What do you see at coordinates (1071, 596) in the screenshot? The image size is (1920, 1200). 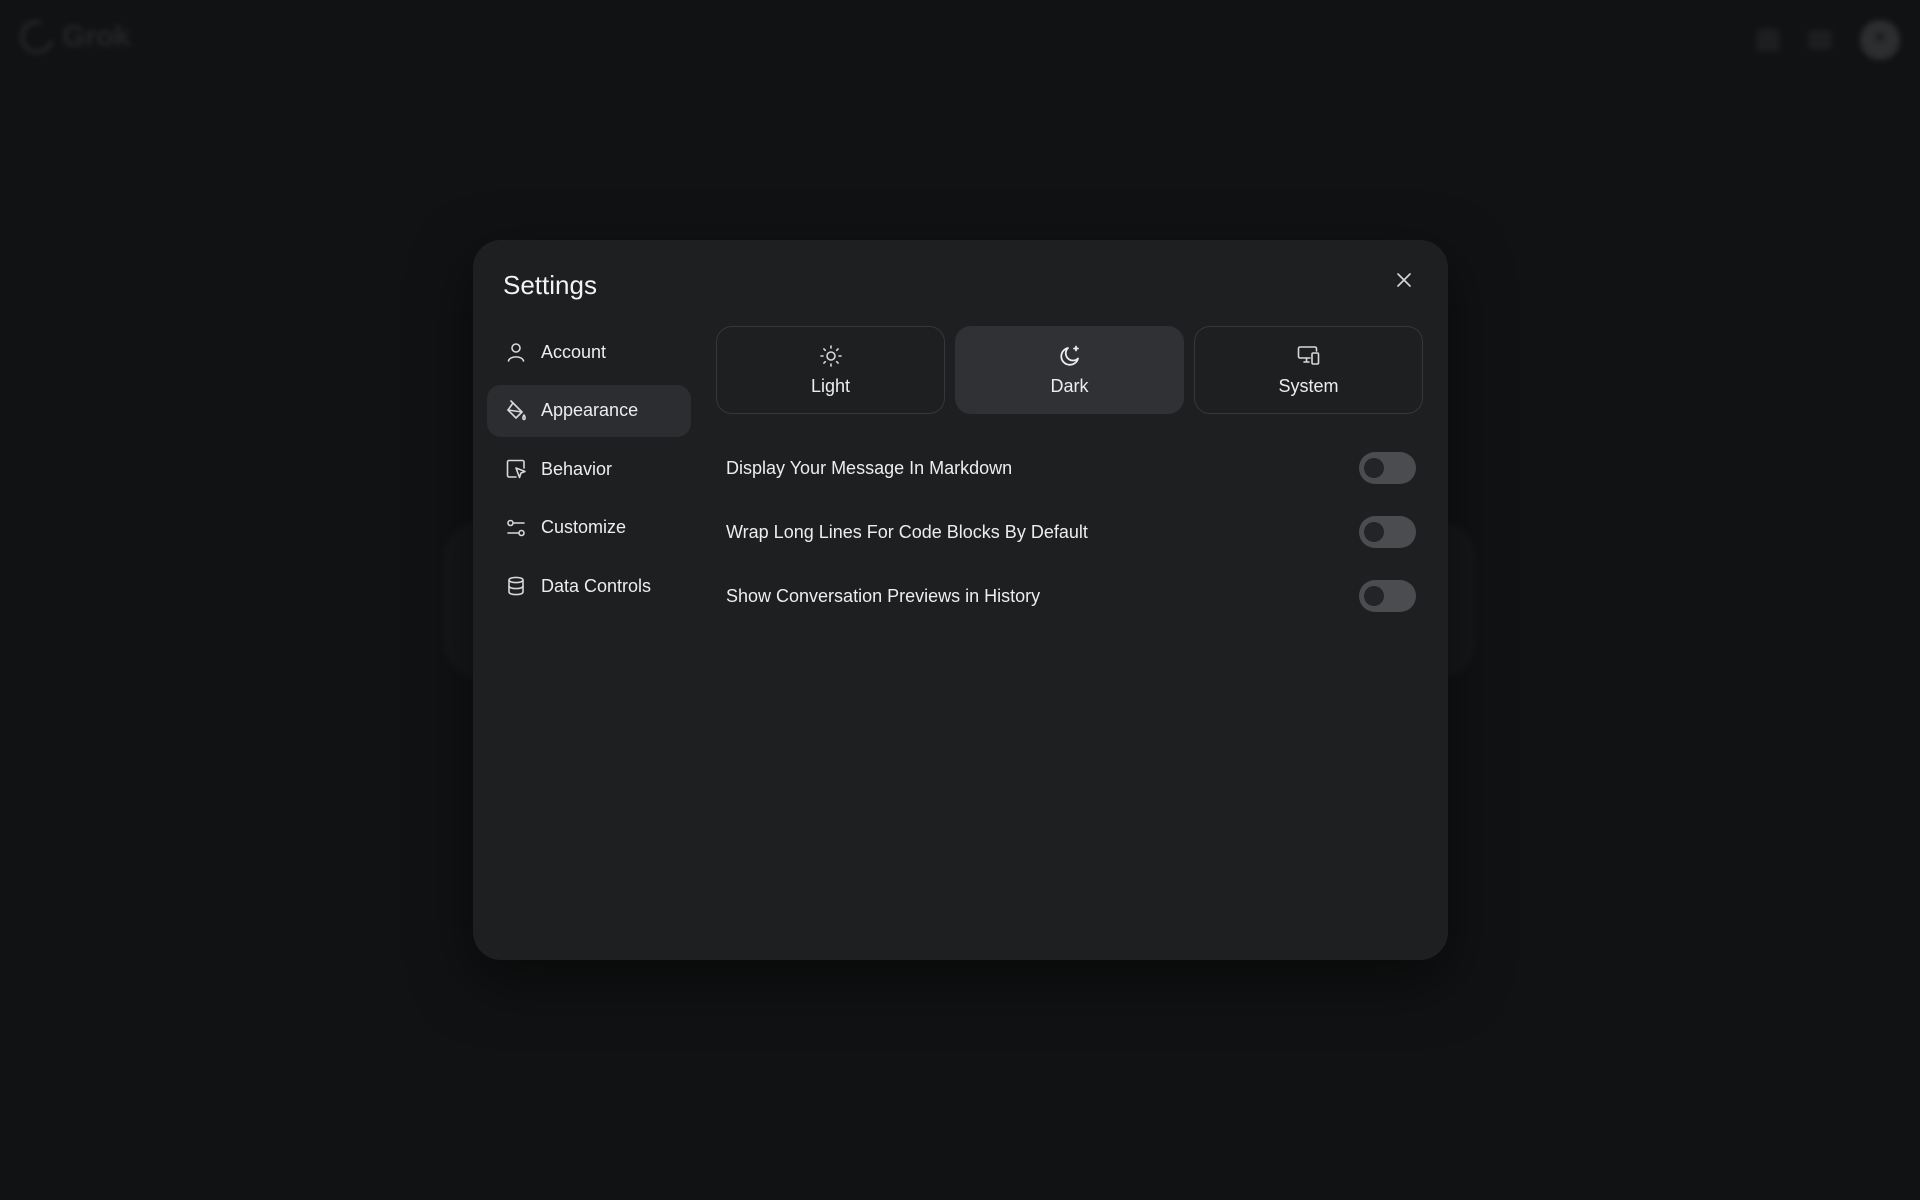 I see `setting-row-previews: Show Conversation Previews in History` at bounding box center [1071, 596].